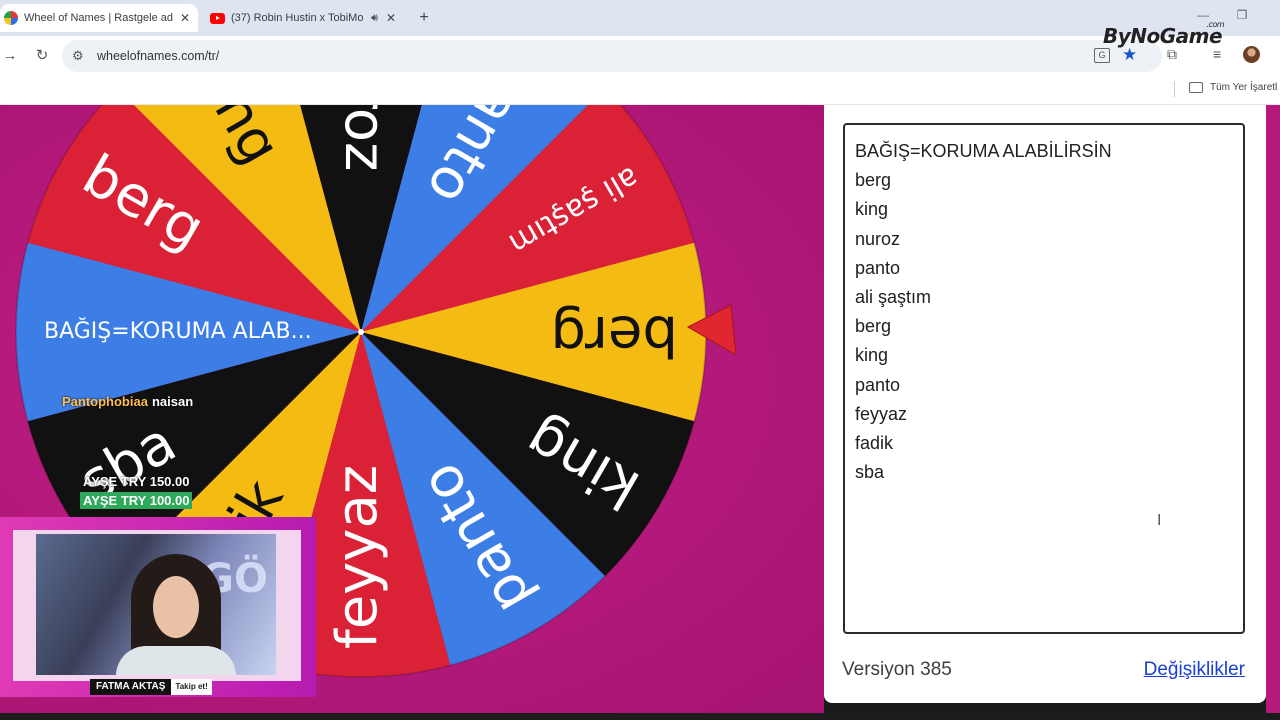 This screenshot has width=1280, height=720. I want to click on reload-icon: ↻, so click(42, 56).